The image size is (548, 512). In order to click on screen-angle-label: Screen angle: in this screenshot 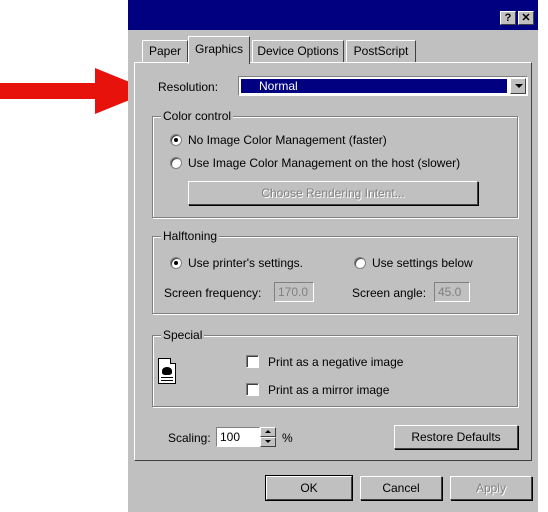, I will do `click(389, 293)`.